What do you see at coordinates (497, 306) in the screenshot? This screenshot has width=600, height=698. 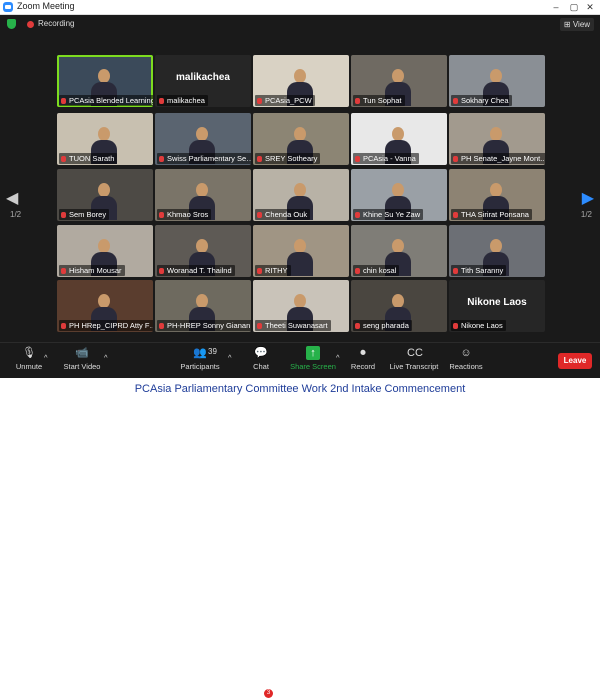 I see `video-tile: Nikone Laos Nikone Laos` at bounding box center [497, 306].